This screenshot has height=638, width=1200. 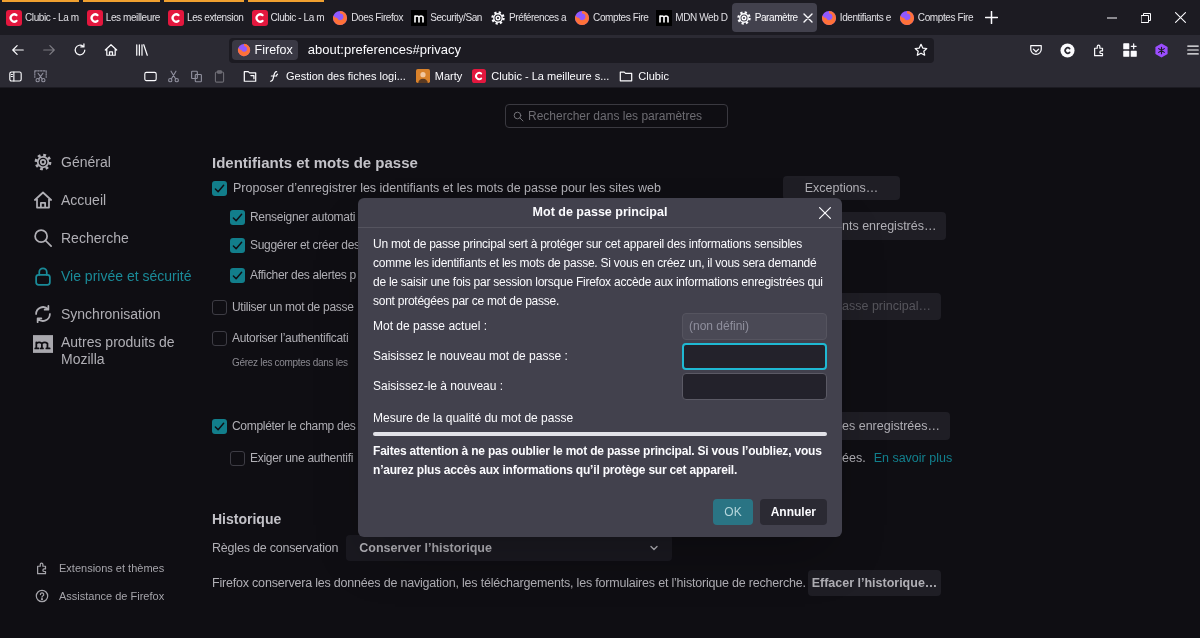 What do you see at coordinates (470, 356) in the screenshot?
I see `field-label: Saisissez le nouveau mot de passe :` at bounding box center [470, 356].